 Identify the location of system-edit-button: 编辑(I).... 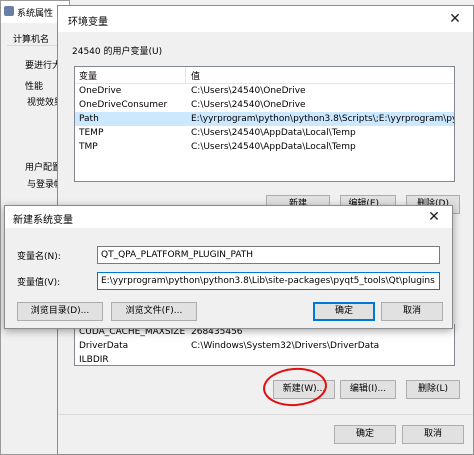
(368, 389).